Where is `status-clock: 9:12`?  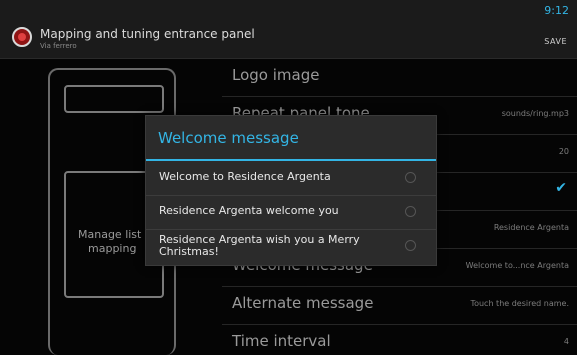 status-clock: 9:12 is located at coordinates (556, 10).